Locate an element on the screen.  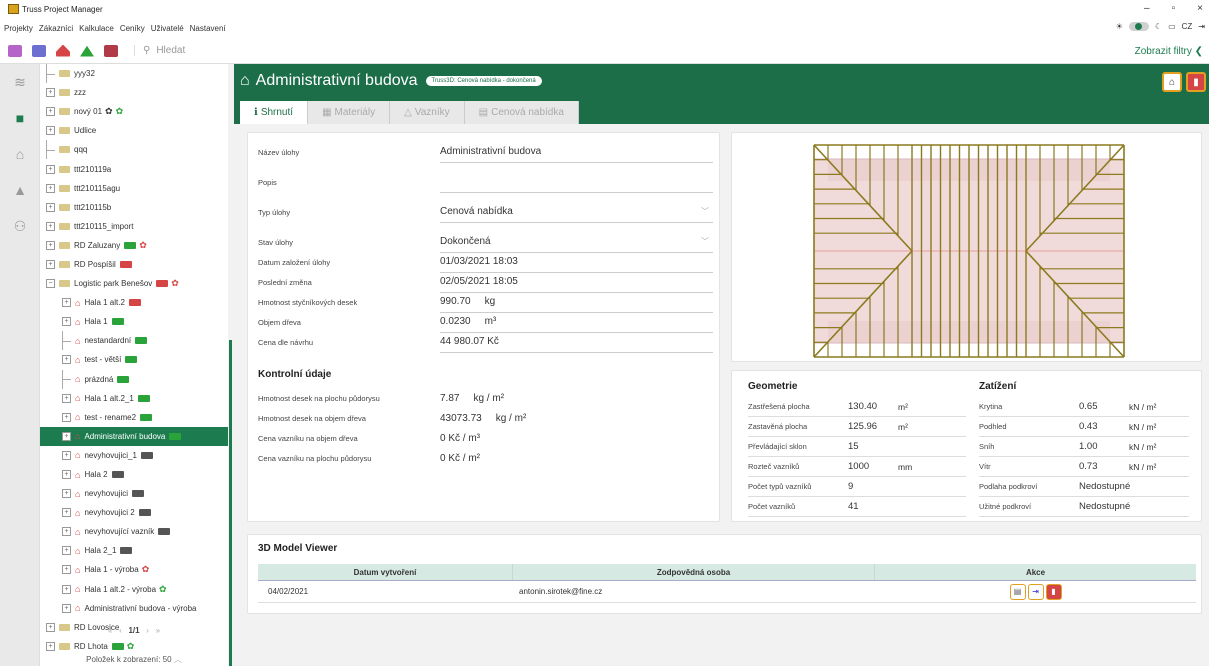
menu-item-0: Projekty is located at coordinates (18, 28).